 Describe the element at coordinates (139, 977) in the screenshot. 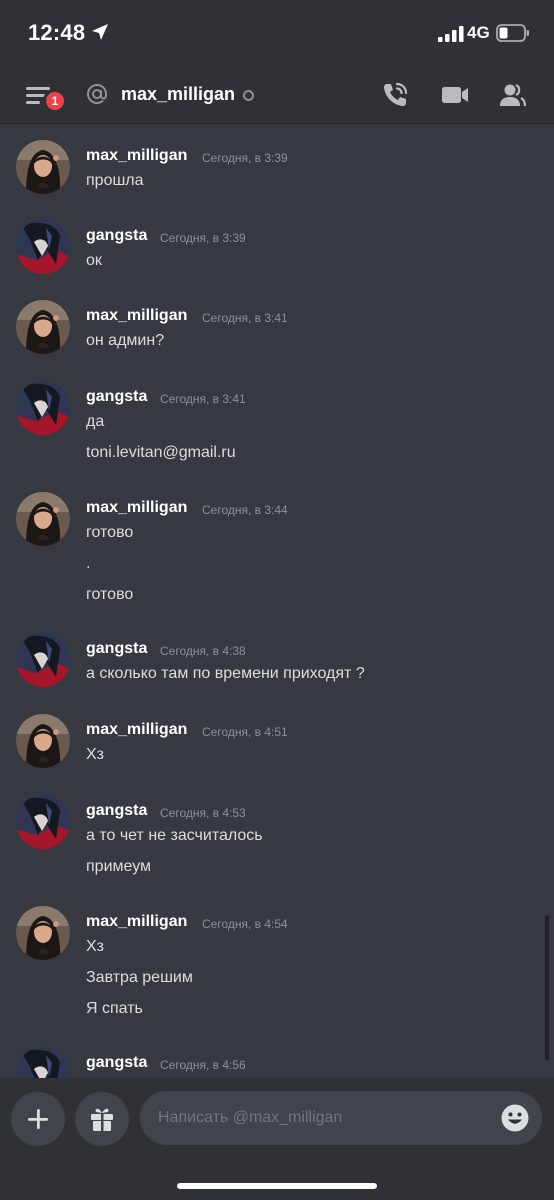

I see `message-text: Завтра решим` at that location.